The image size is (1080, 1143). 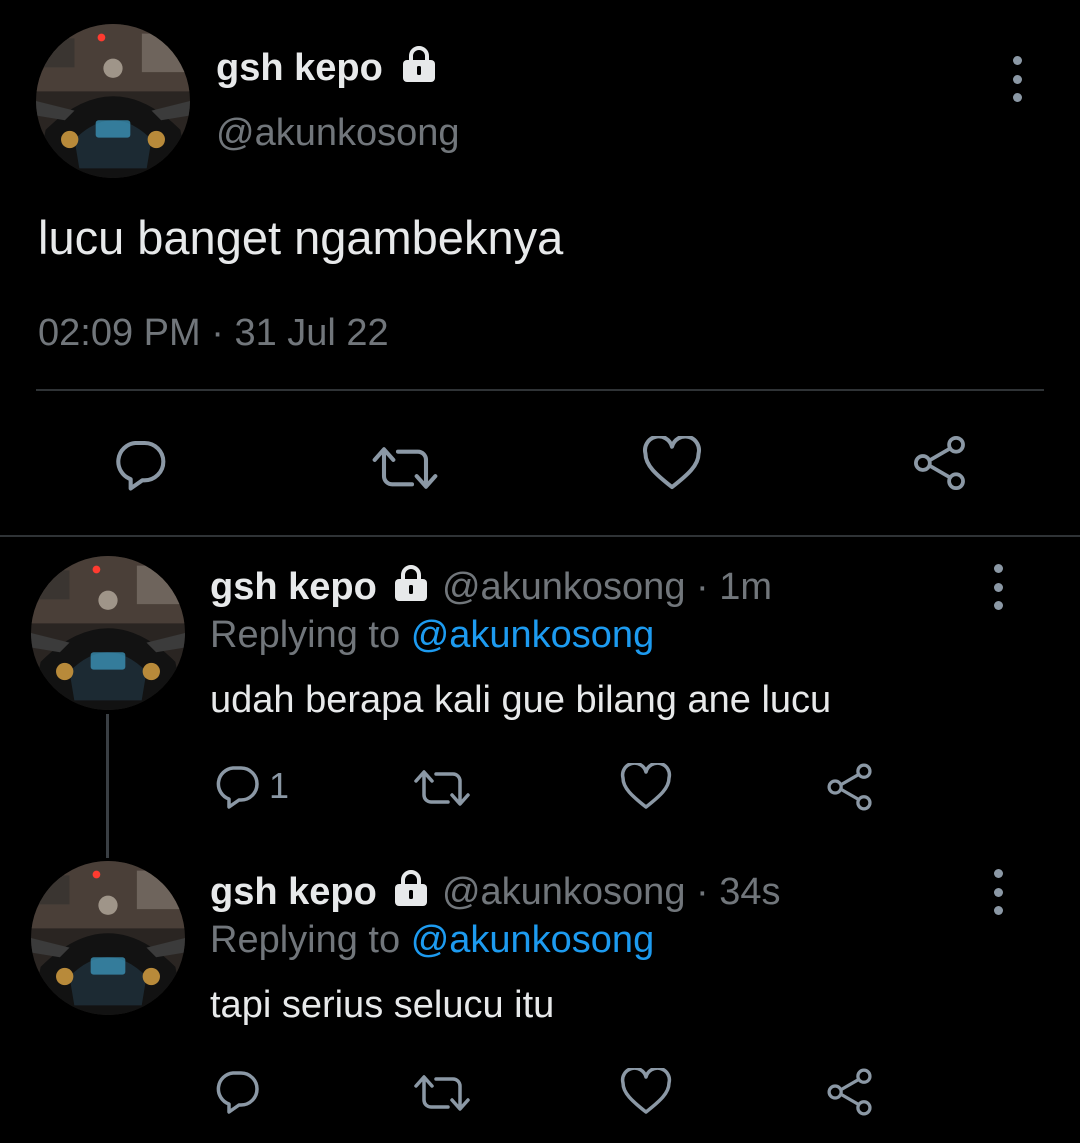 I want to click on reply-header: gsh kepo @akunkosong · 1m, so click(x=491, y=586).